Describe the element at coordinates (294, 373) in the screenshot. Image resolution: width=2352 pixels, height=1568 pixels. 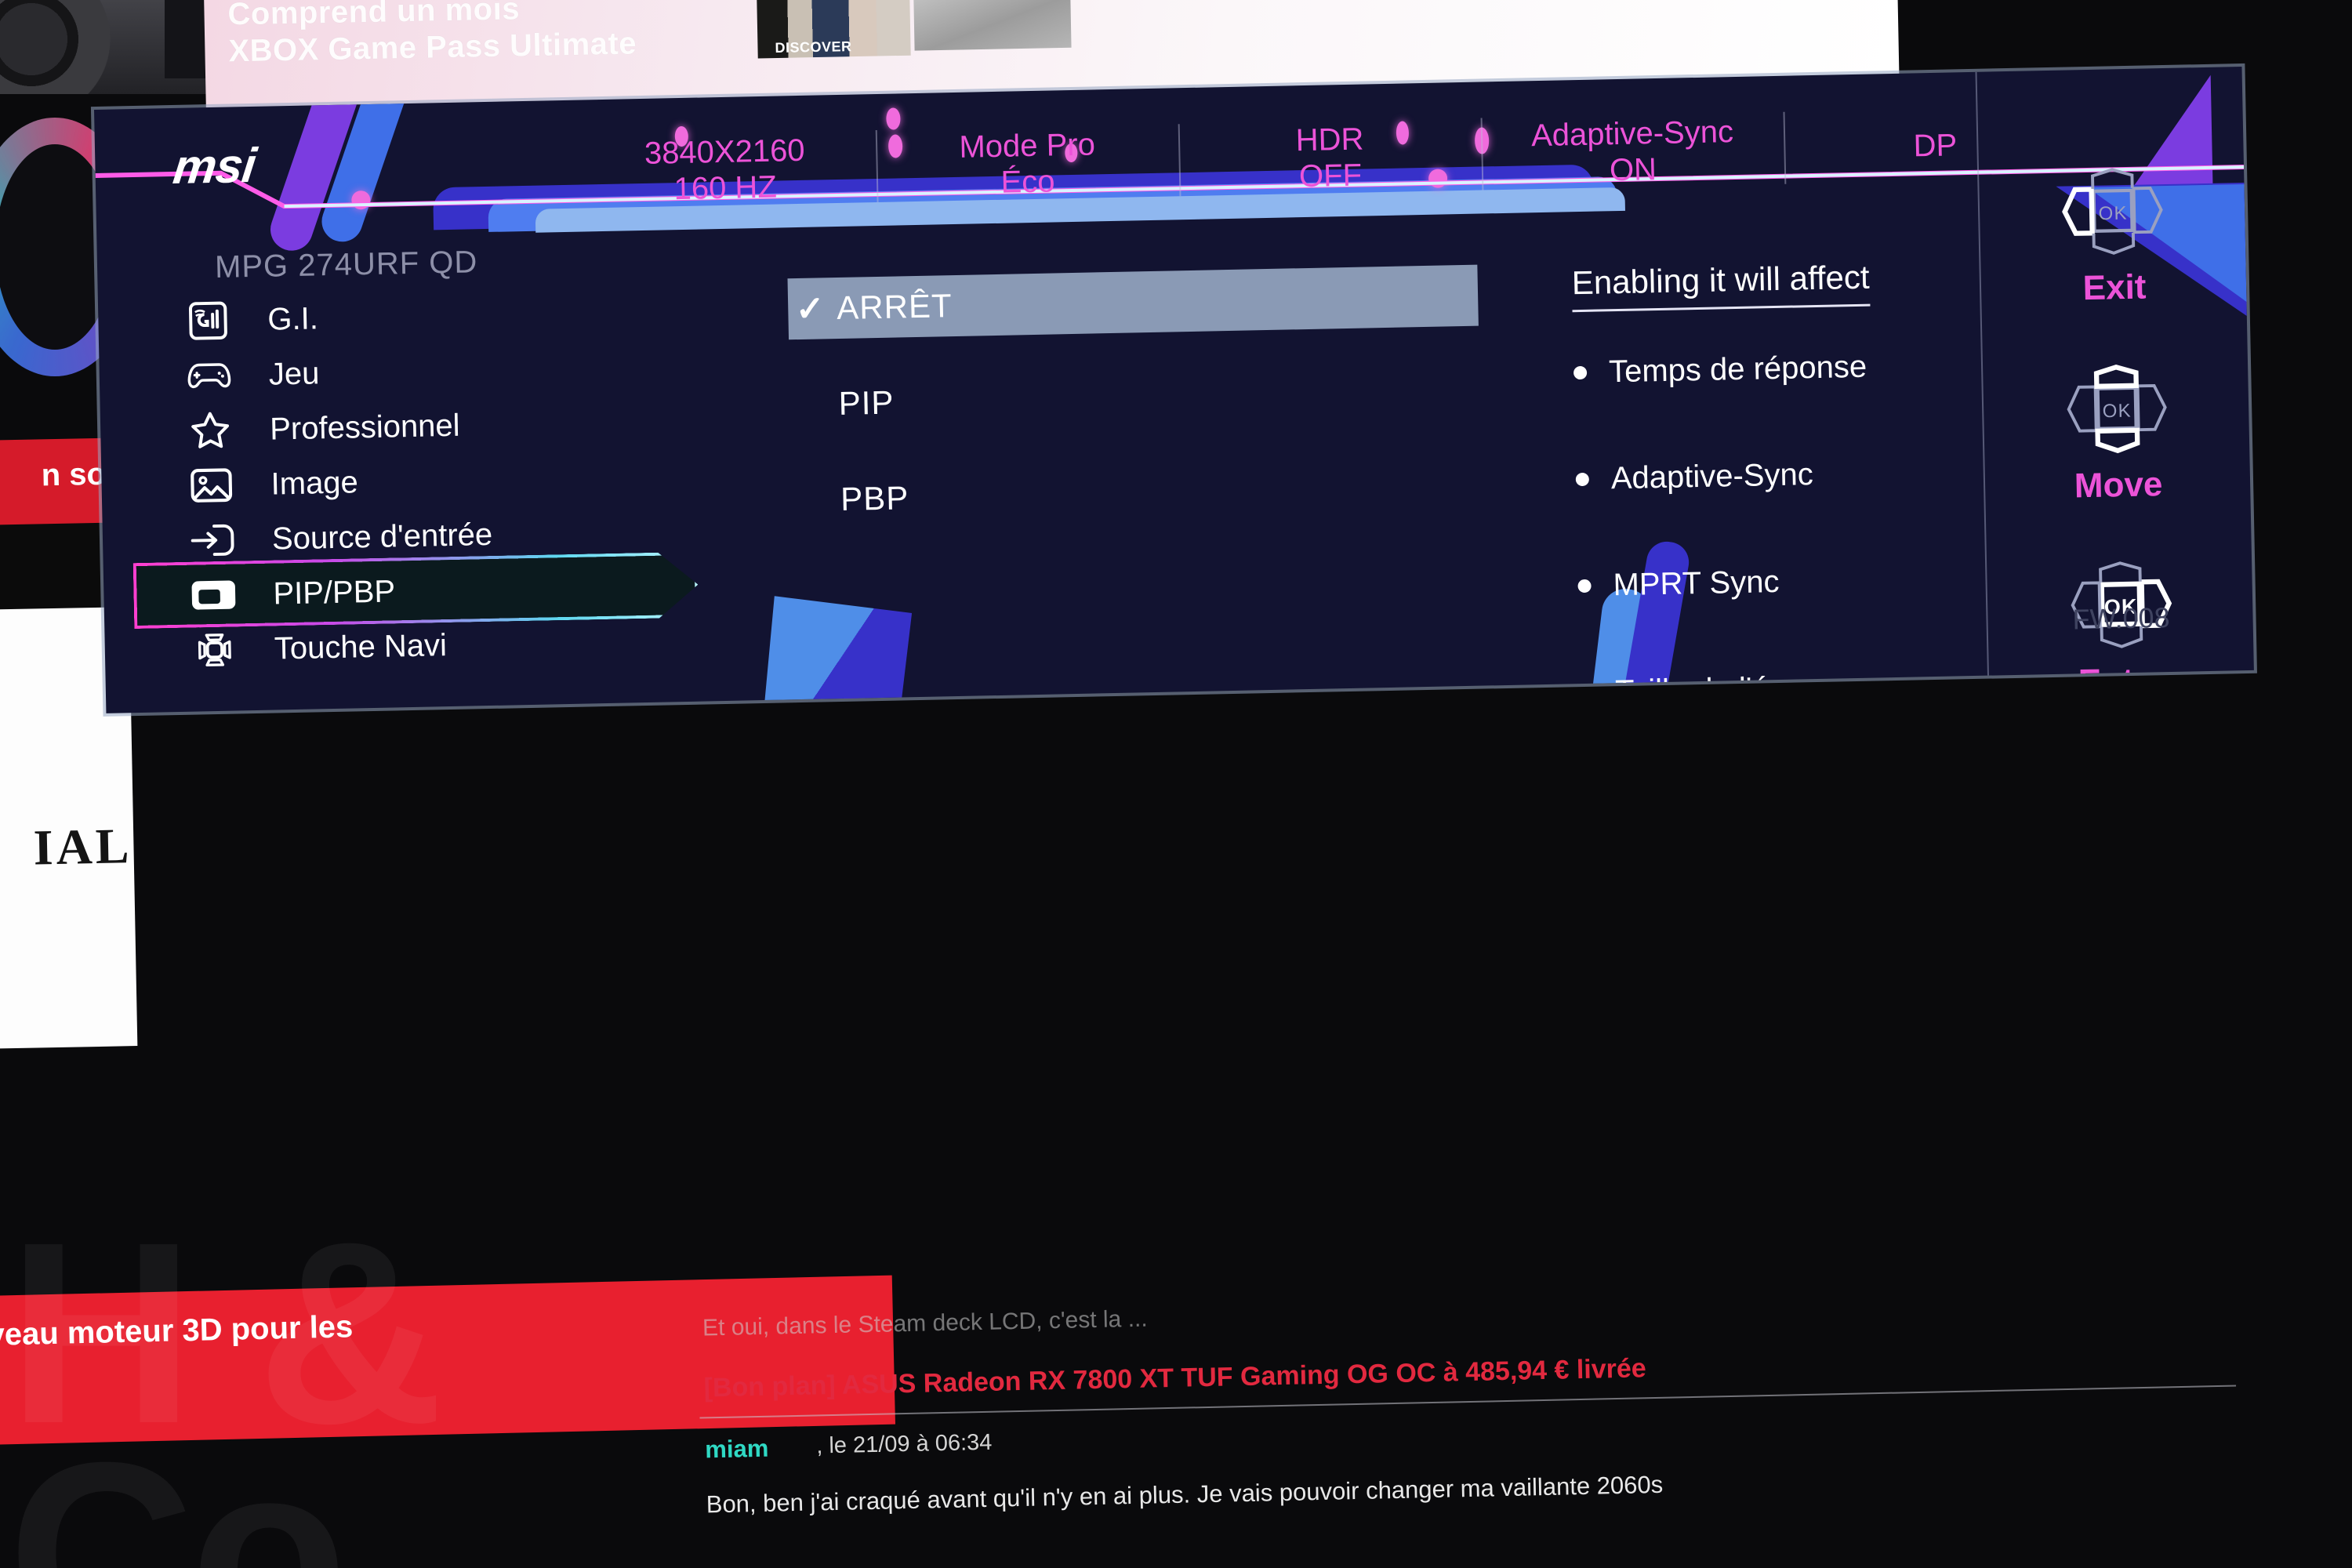
I see `sidebar-item-jeu-label: Jeu` at that location.